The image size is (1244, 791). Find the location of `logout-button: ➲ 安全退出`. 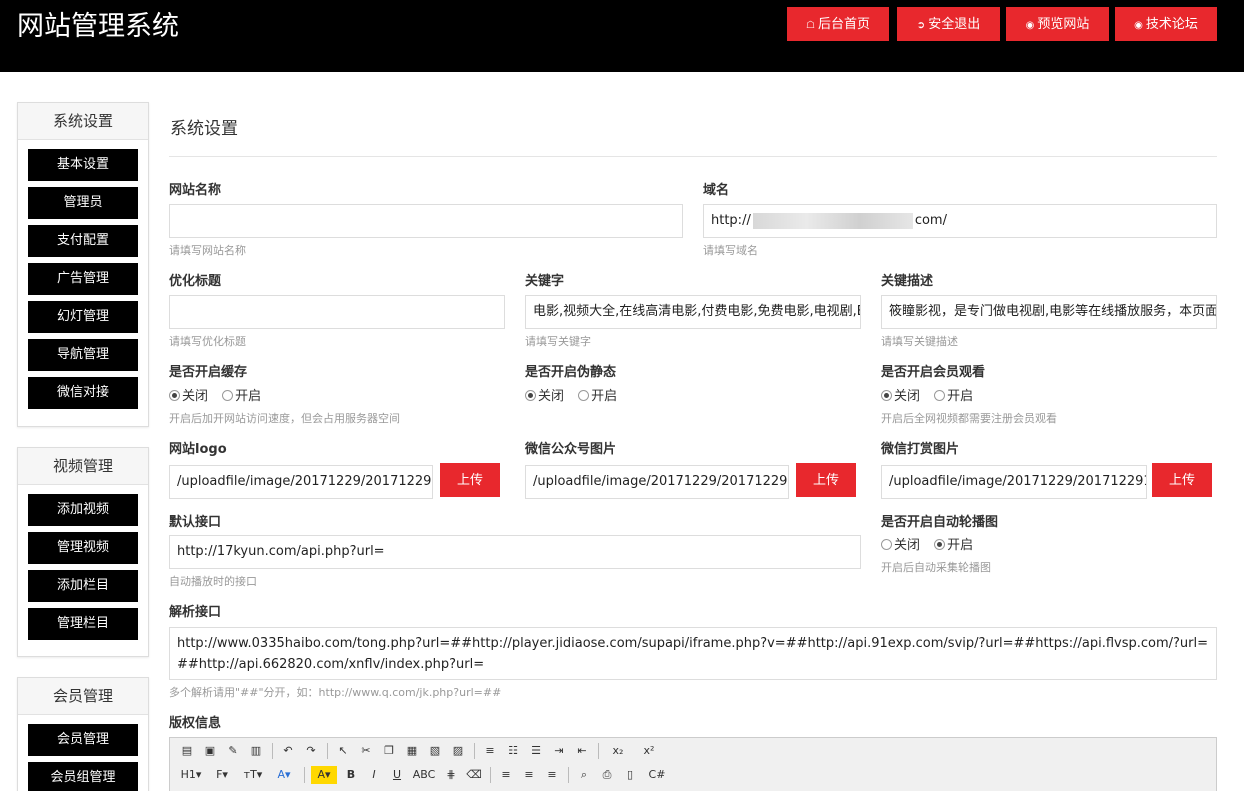

logout-button: ➲ 安全退出 is located at coordinates (948, 24).